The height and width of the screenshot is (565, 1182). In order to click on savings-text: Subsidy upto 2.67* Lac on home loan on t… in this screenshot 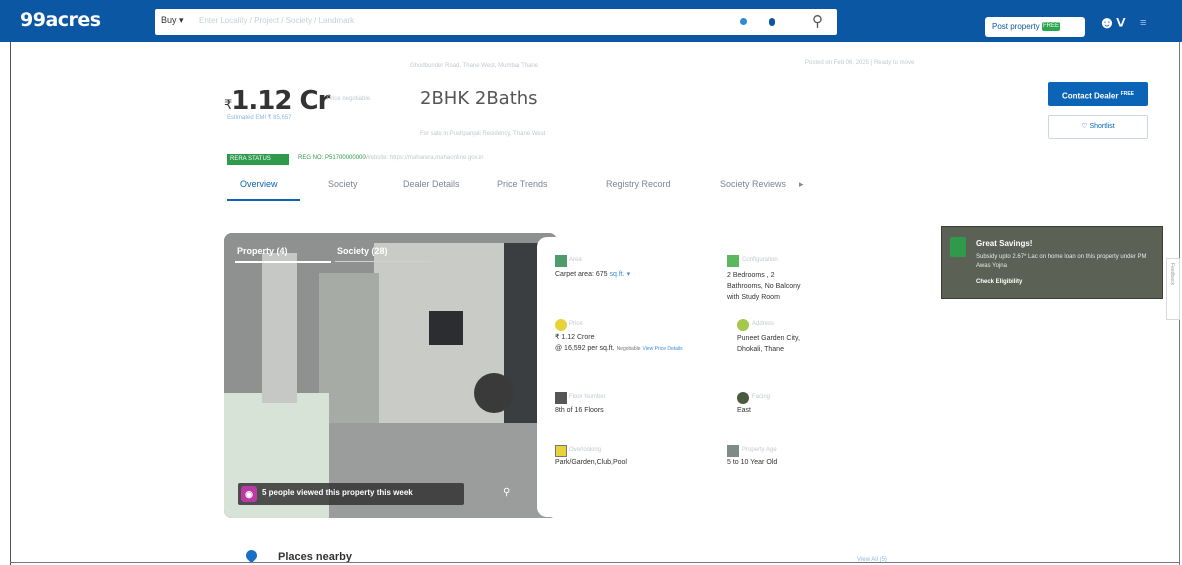, I will do `click(1061, 261)`.